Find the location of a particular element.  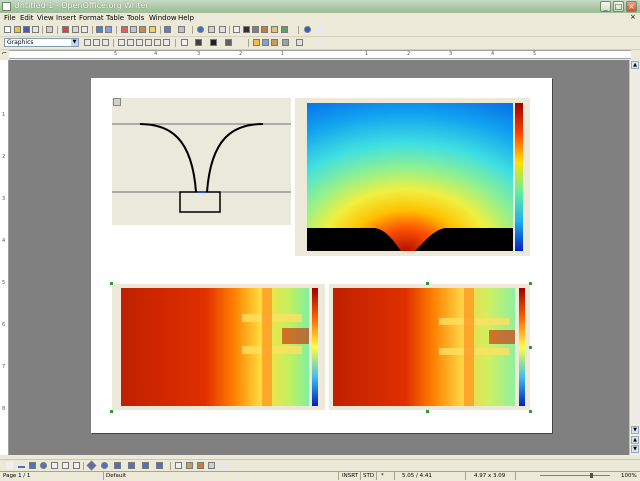

freeform-icon is located at coordinates (54, 465).